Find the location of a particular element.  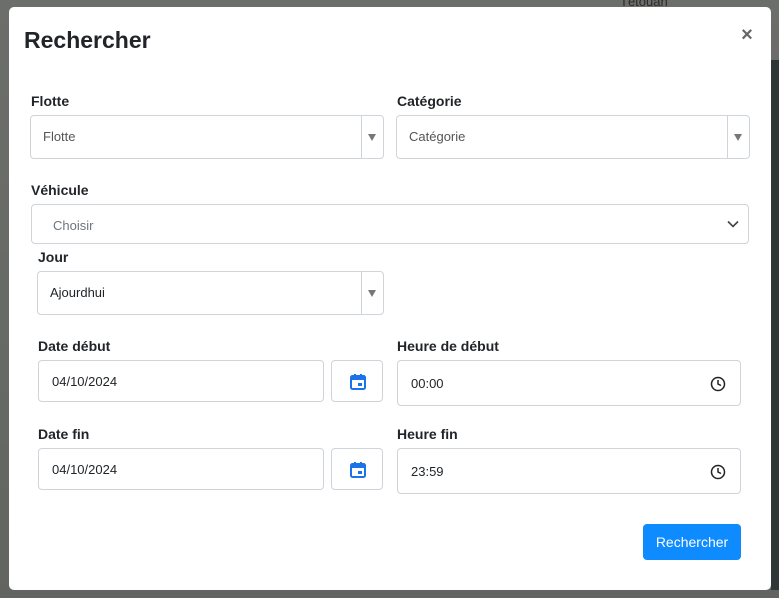

date-fin-calendar-button is located at coordinates (357, 469).